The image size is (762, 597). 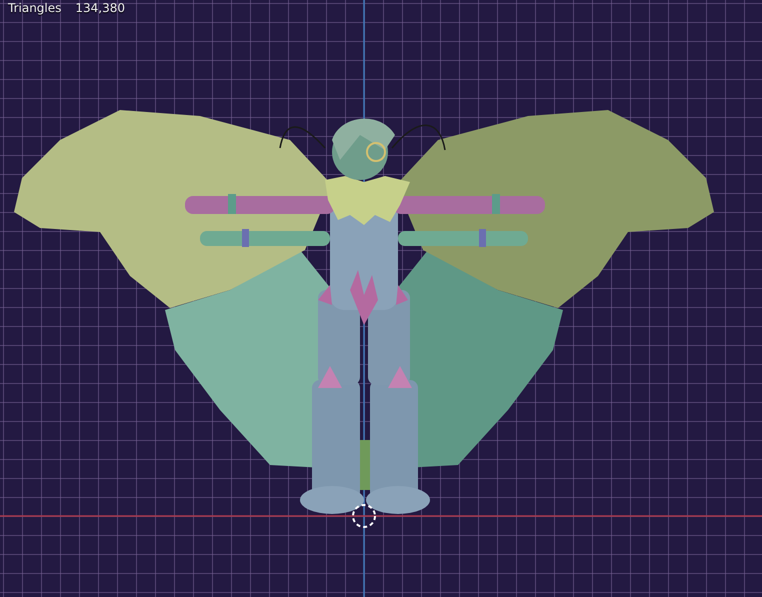 I want to click on stat-label: Triangles, so click(x=35, y=8).